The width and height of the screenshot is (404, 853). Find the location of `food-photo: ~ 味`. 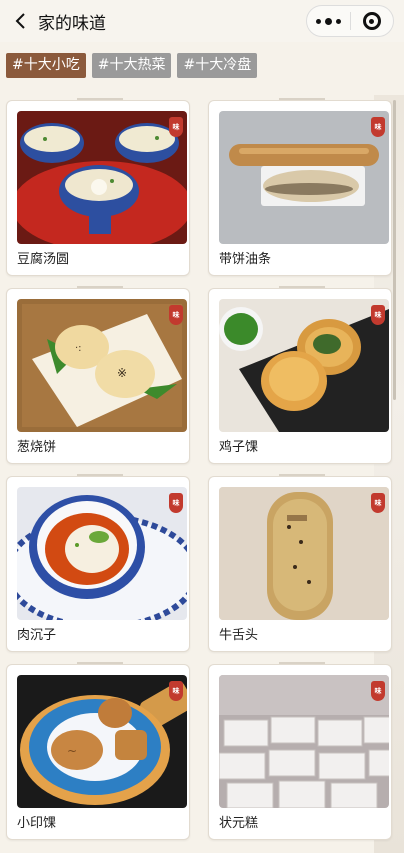

food-photo: ~ 味 is located at coordinates (102, 741).